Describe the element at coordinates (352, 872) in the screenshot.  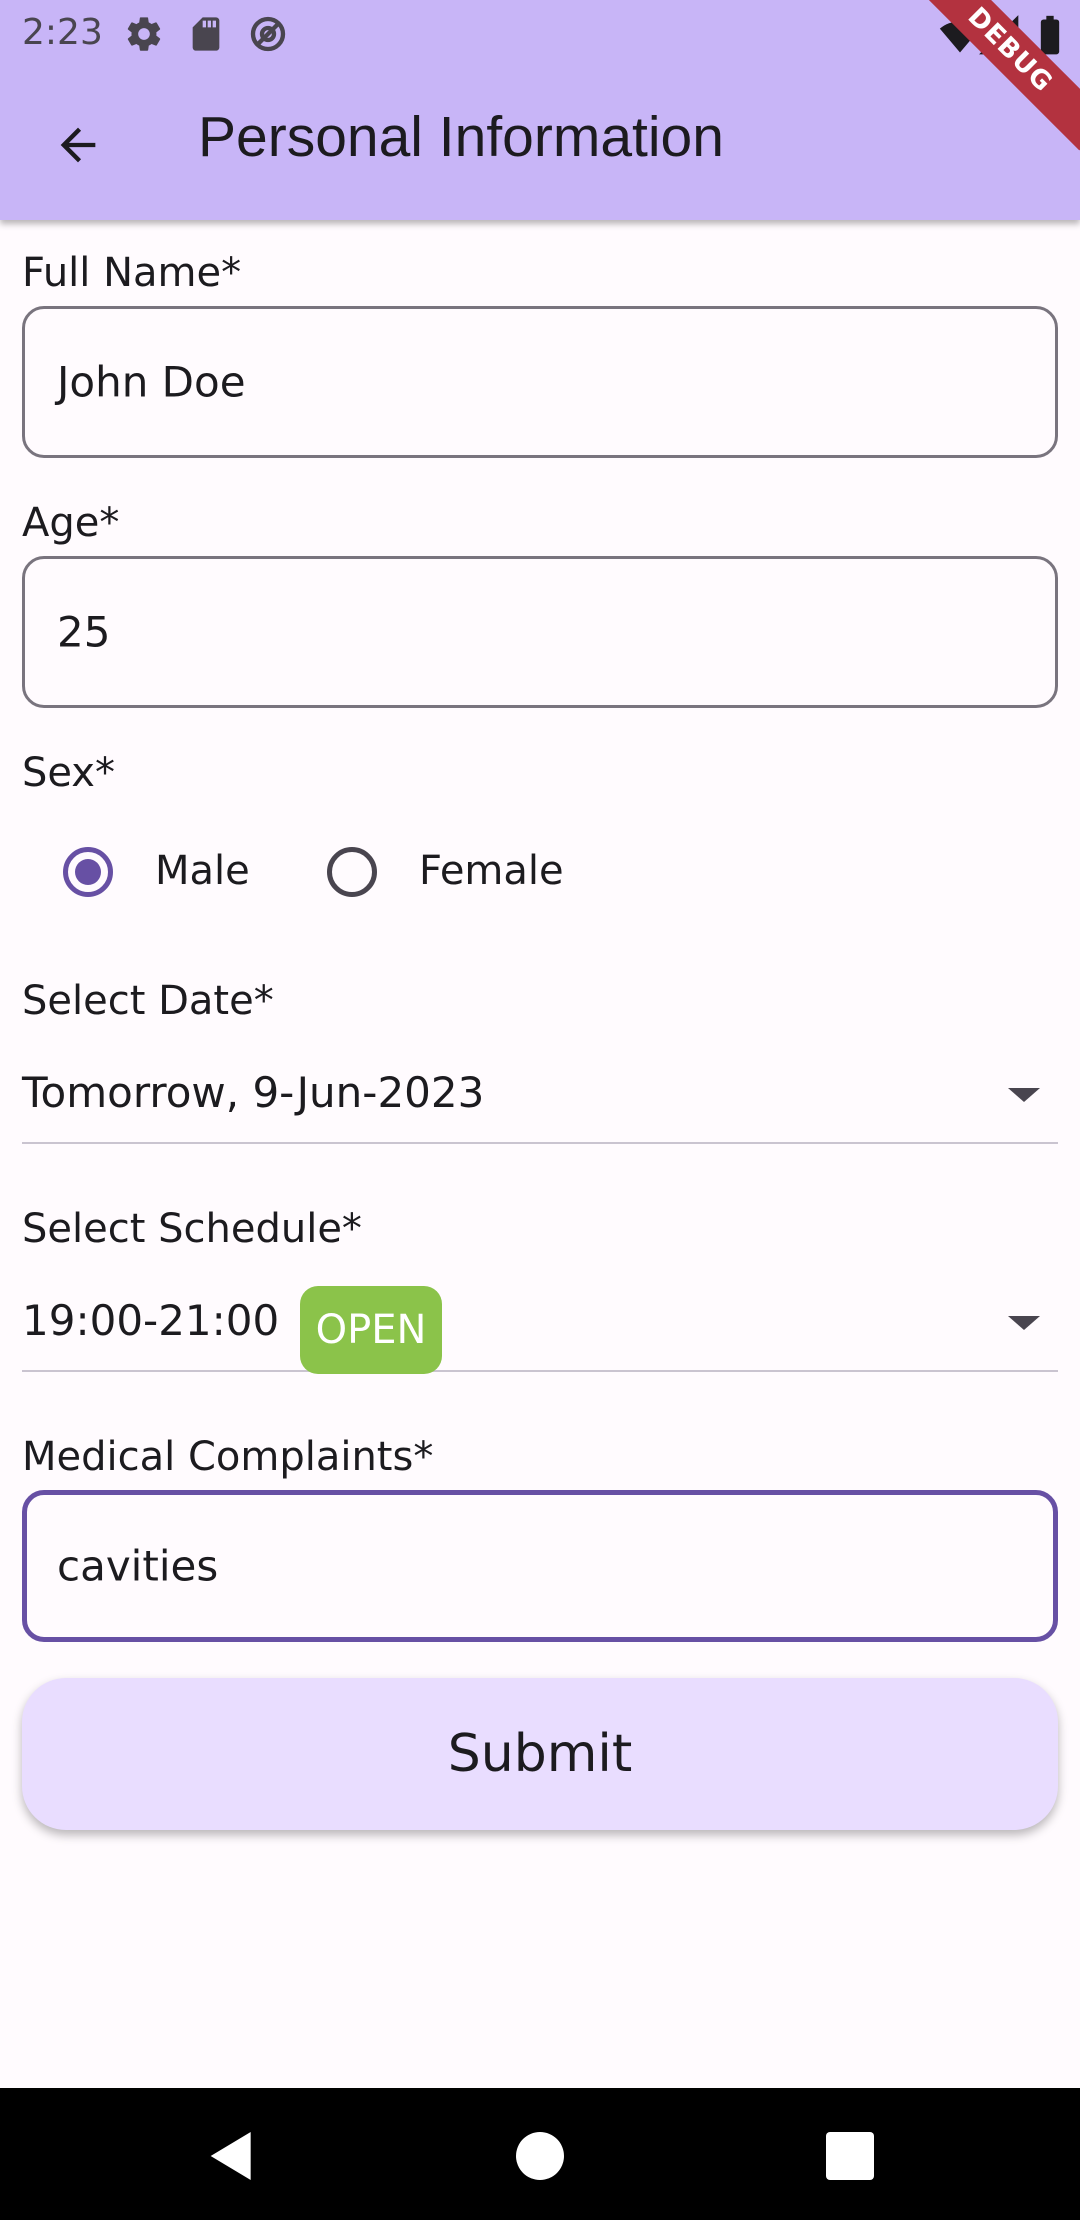
I see `radio-female` at that location.